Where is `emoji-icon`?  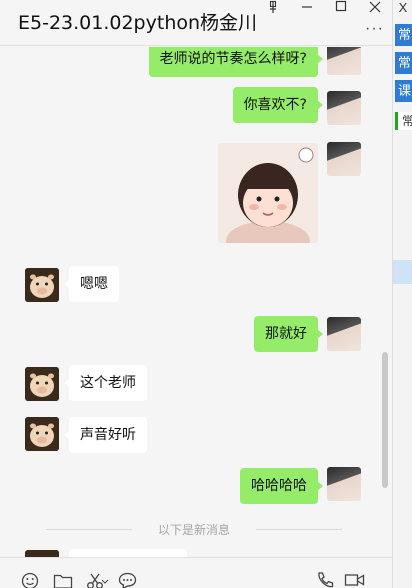
emoji-icon is located at coordinates (30, 580).